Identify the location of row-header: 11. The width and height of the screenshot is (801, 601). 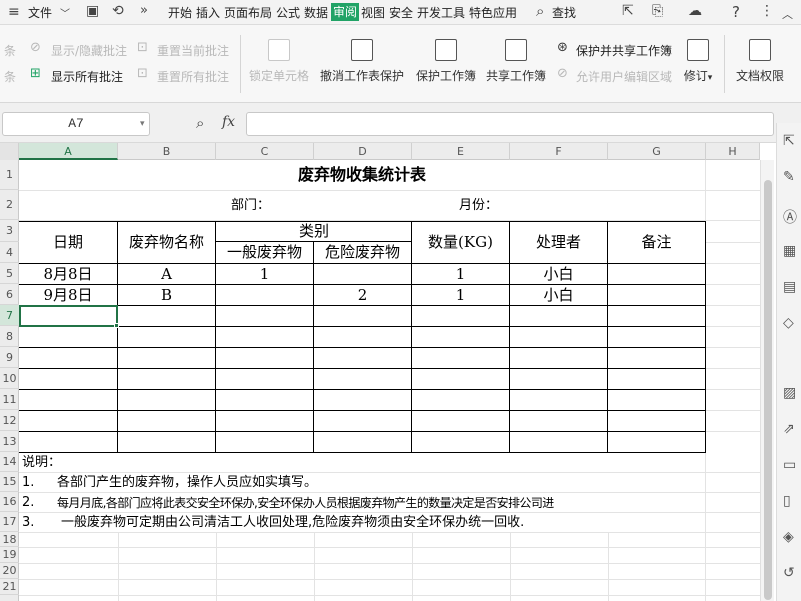
(9, 399).